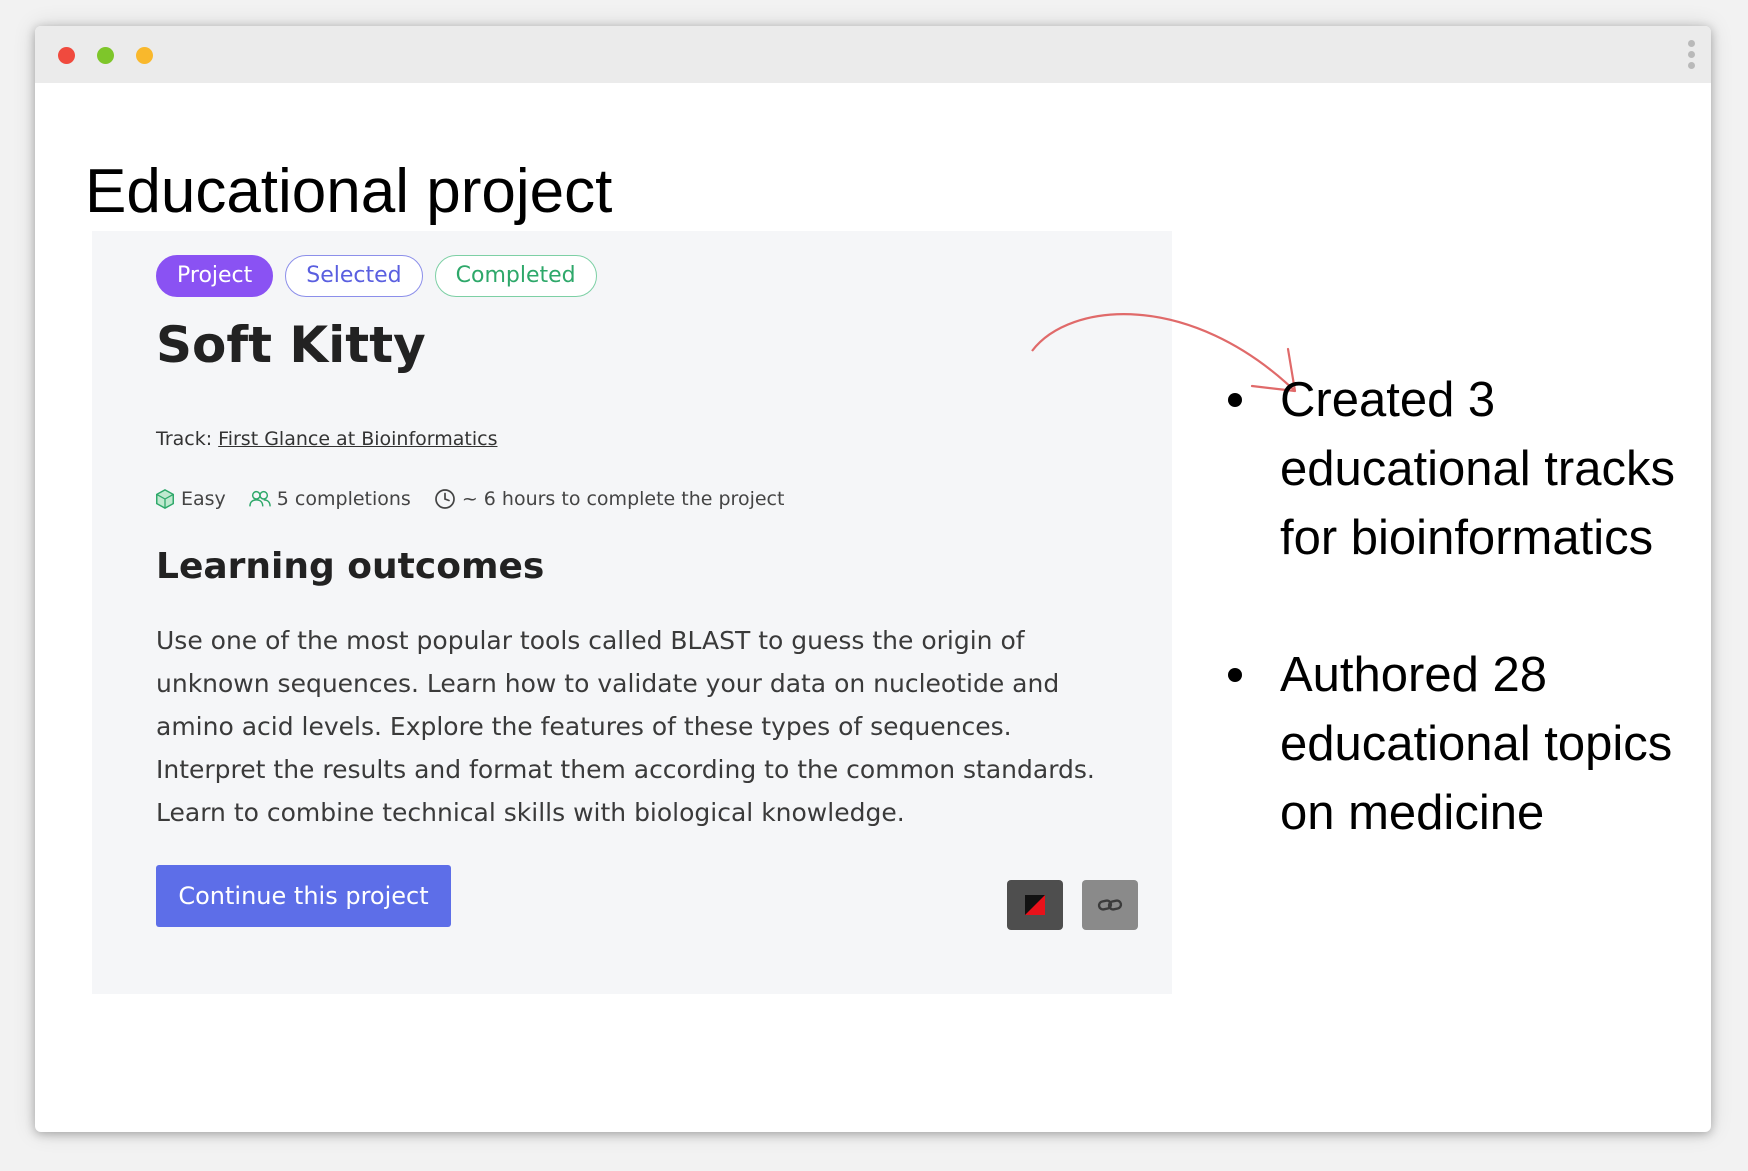  What do you see at coordinates (515, 276) in the screenshot?
I see `completed-badge: Completed` at bounding box center [515, 276].